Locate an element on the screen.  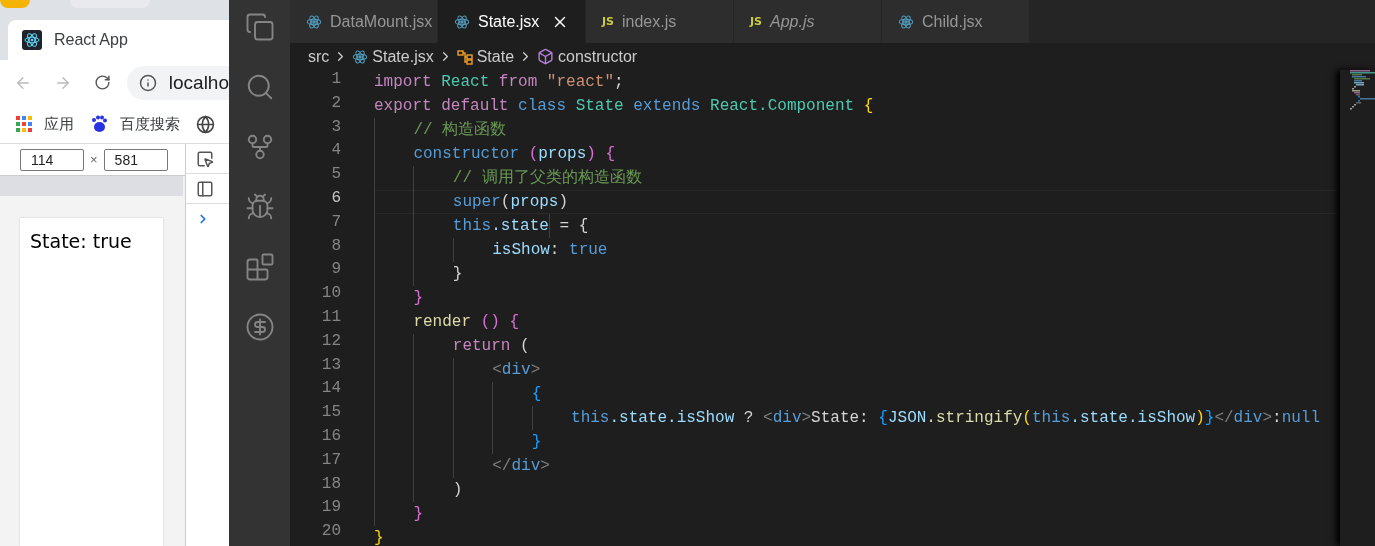
code-line: import React from "react"; is located at coordinates (499, 82).